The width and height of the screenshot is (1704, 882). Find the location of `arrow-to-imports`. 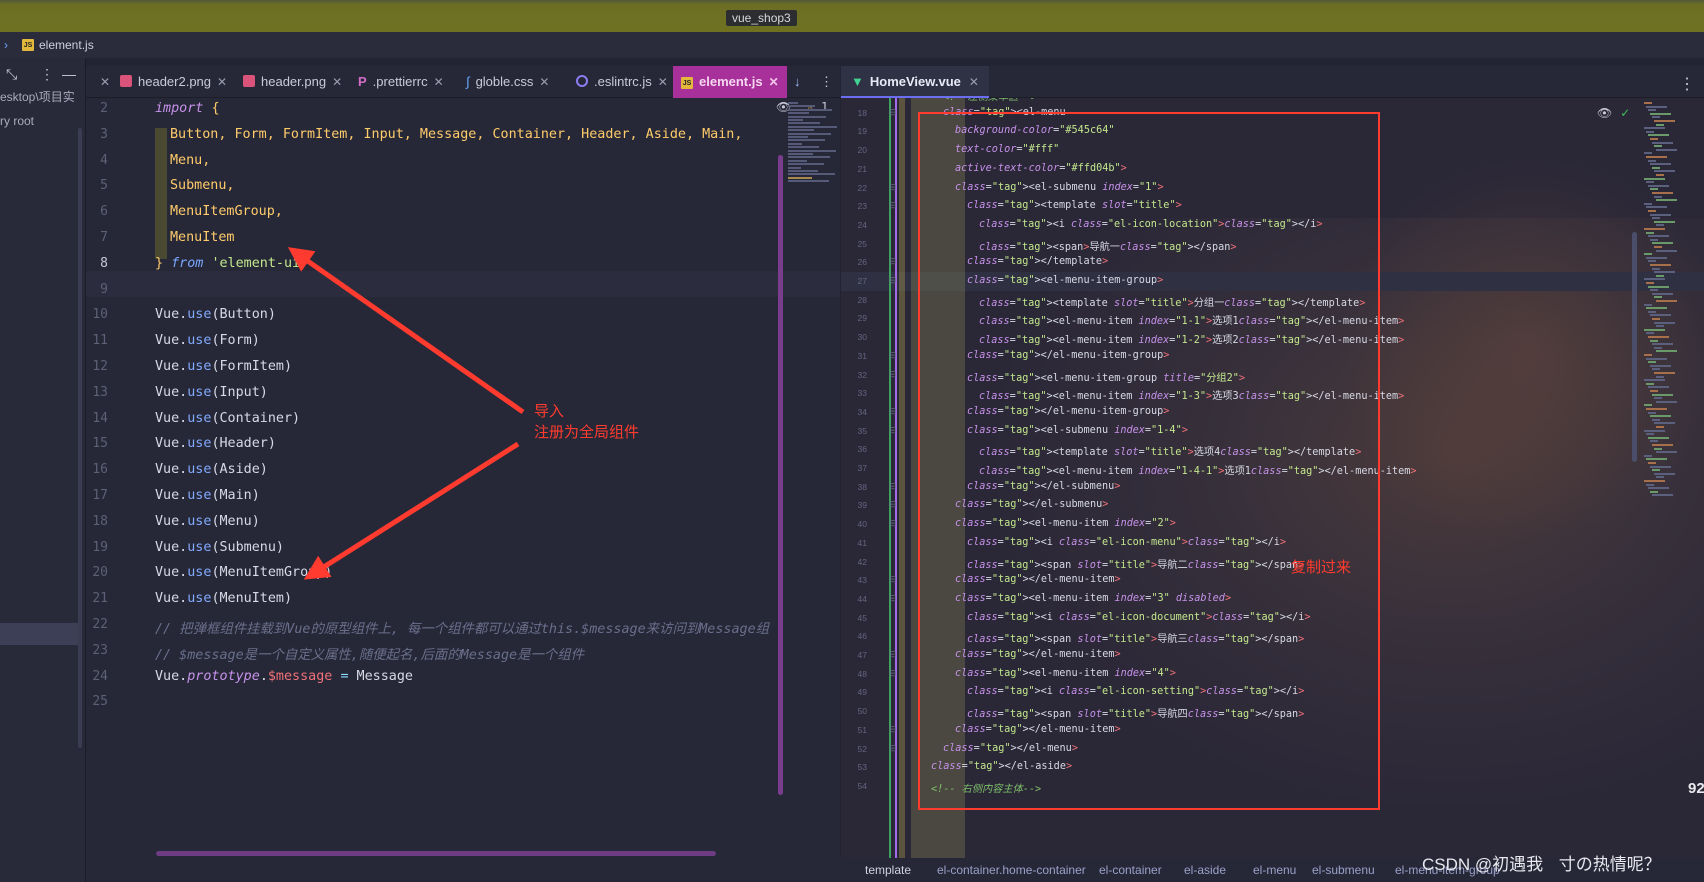

arrow-to-imports is located at coordinates (406, 331).